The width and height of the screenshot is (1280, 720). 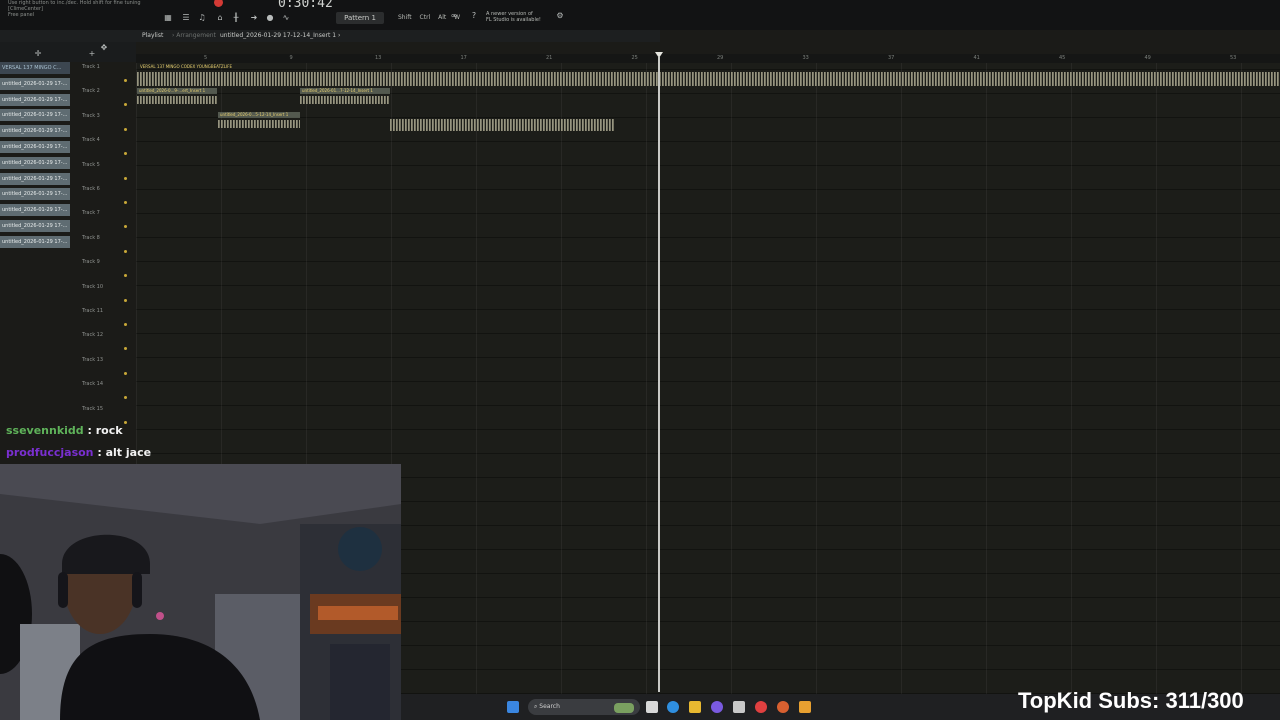 I want to click on grid-icon: ▦, so click(x=168, y=18).